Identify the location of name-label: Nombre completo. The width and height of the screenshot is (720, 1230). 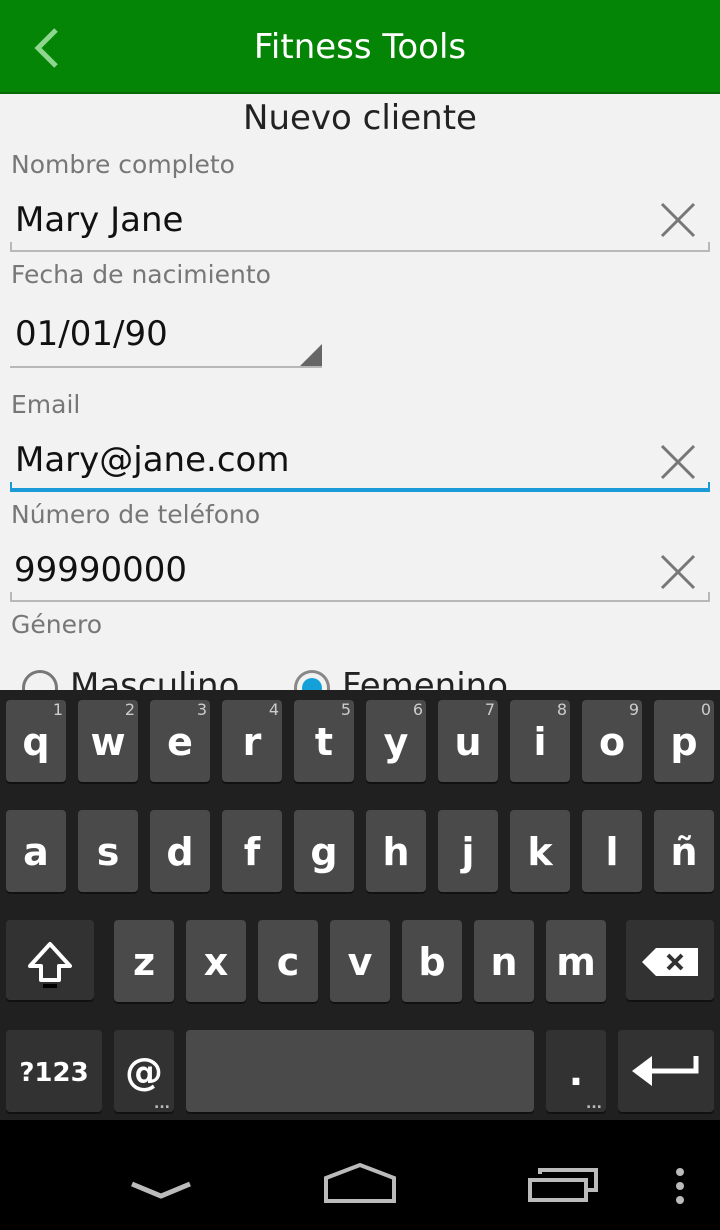
(123, 164).